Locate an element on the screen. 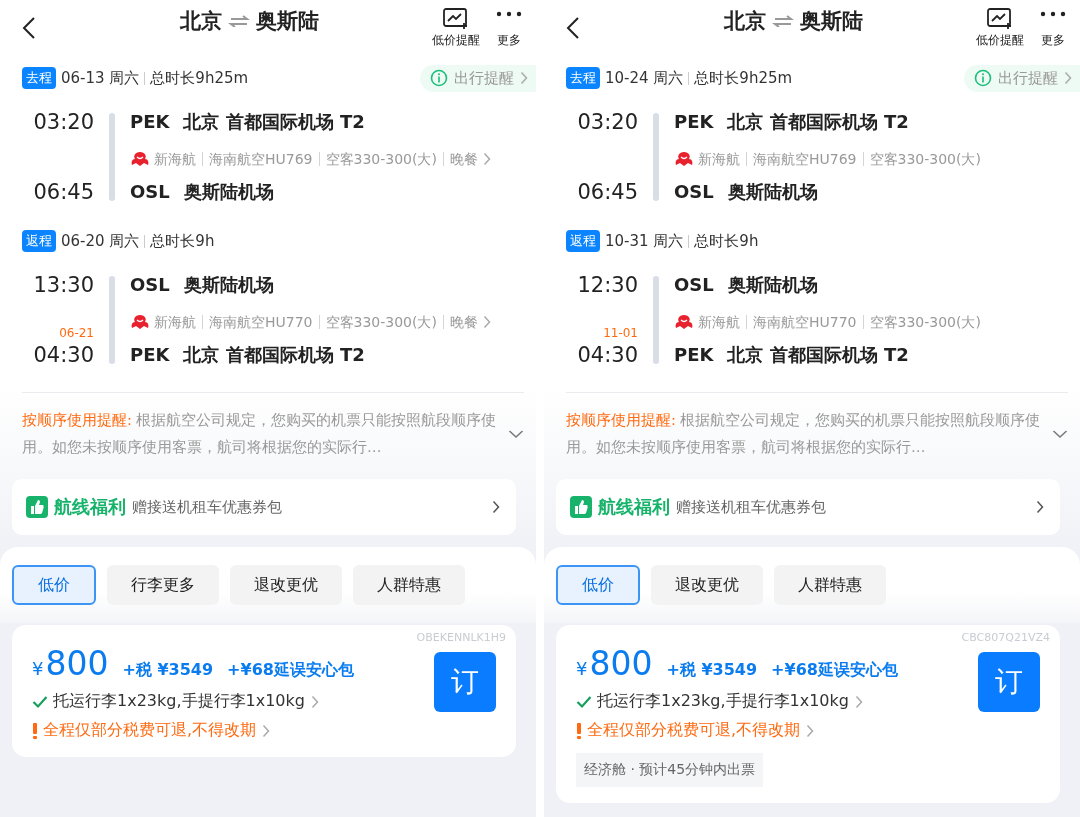 Image resolution: width=1080 pixels, height=817 pixels. flight-number: 海南航空HU770 is located at coordinates (805, 322).